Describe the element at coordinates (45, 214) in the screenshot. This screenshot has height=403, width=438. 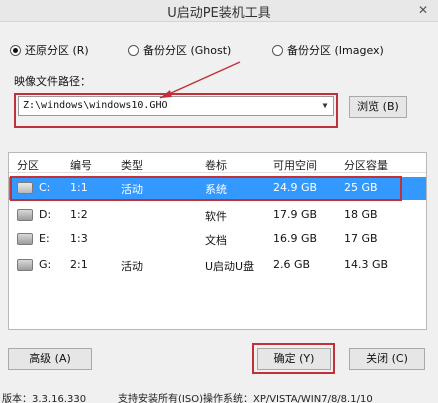
I see `cell-drive: D:` at that location.